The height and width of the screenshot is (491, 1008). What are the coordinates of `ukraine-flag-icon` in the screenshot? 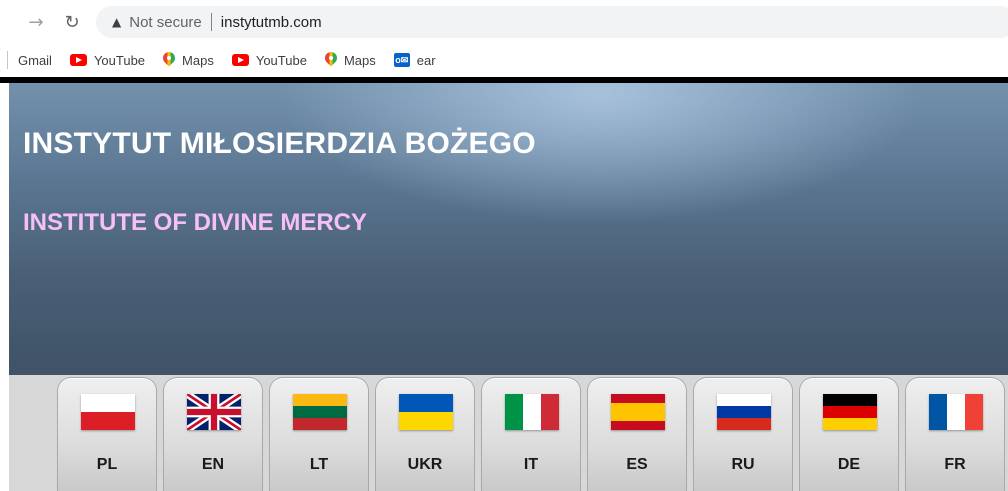 It's located at (426, 412).